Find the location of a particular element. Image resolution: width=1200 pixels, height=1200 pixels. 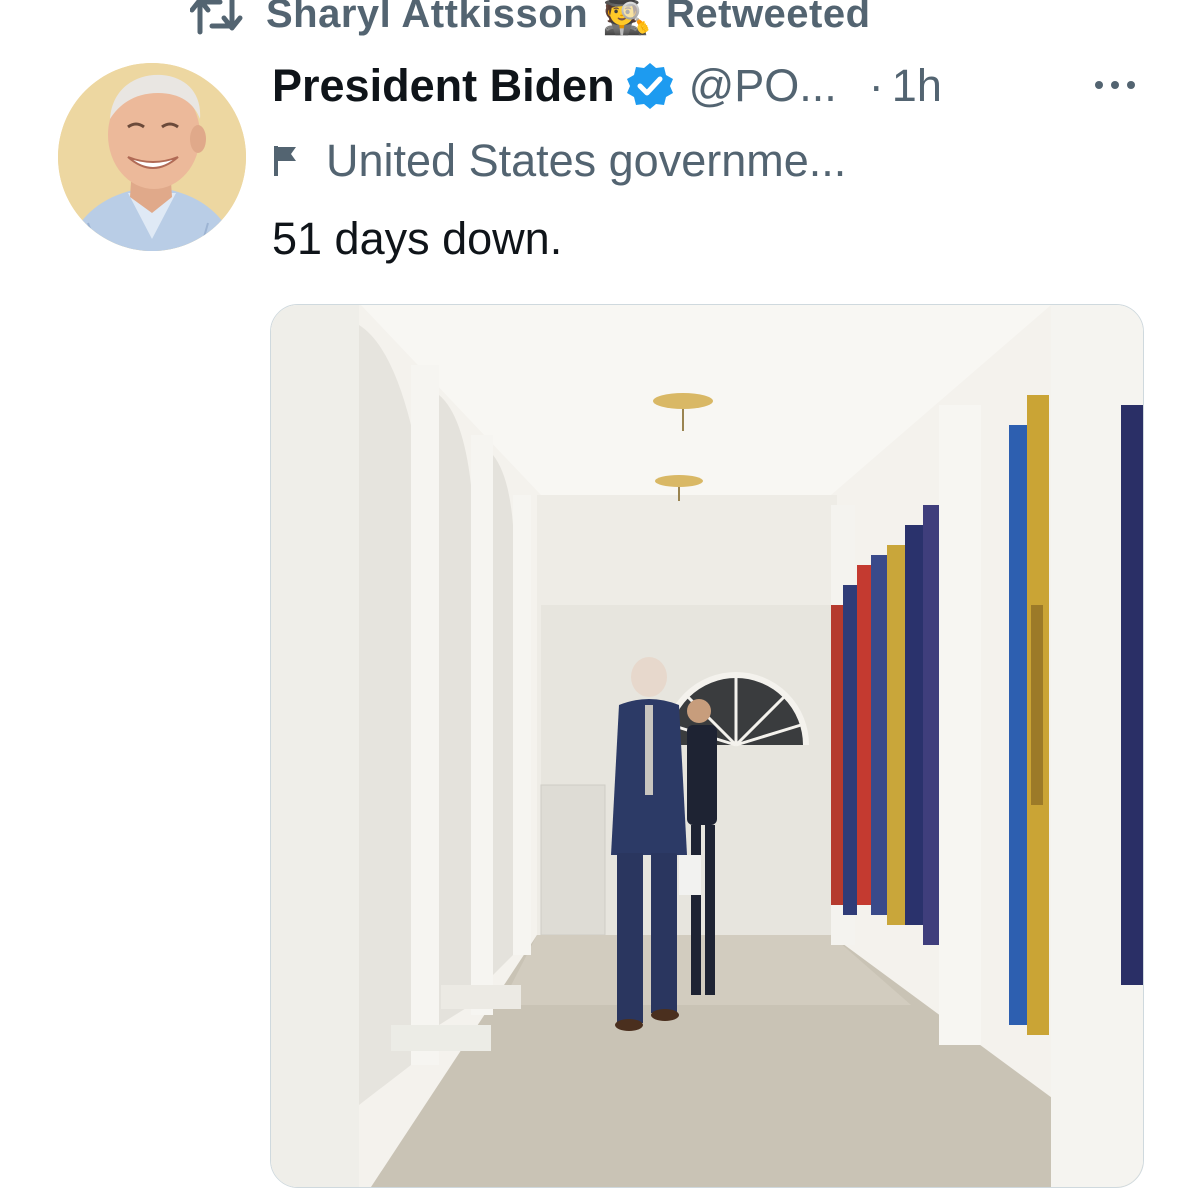

tweet-header: President Biden @PO... · 1h is located at coordinates (607, 86).